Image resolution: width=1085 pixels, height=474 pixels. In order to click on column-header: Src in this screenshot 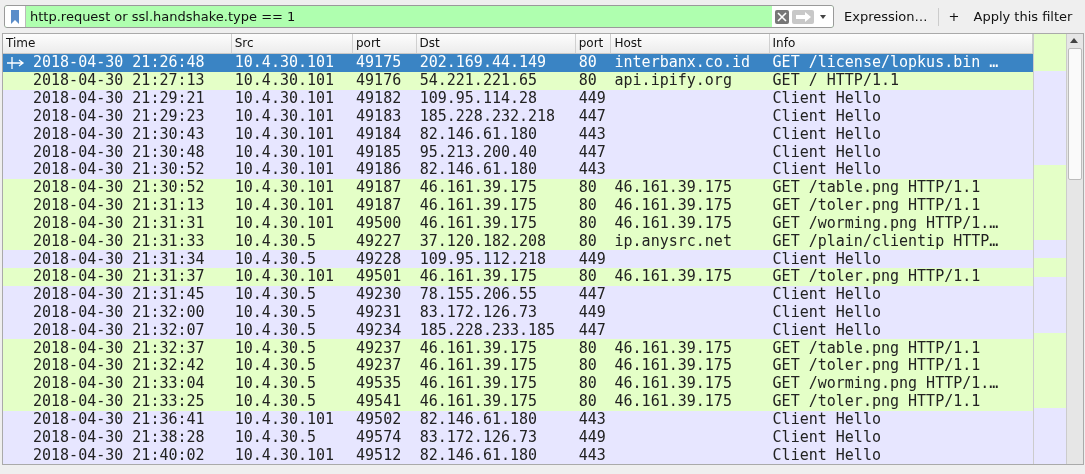, I will do `click(292, 43)`.